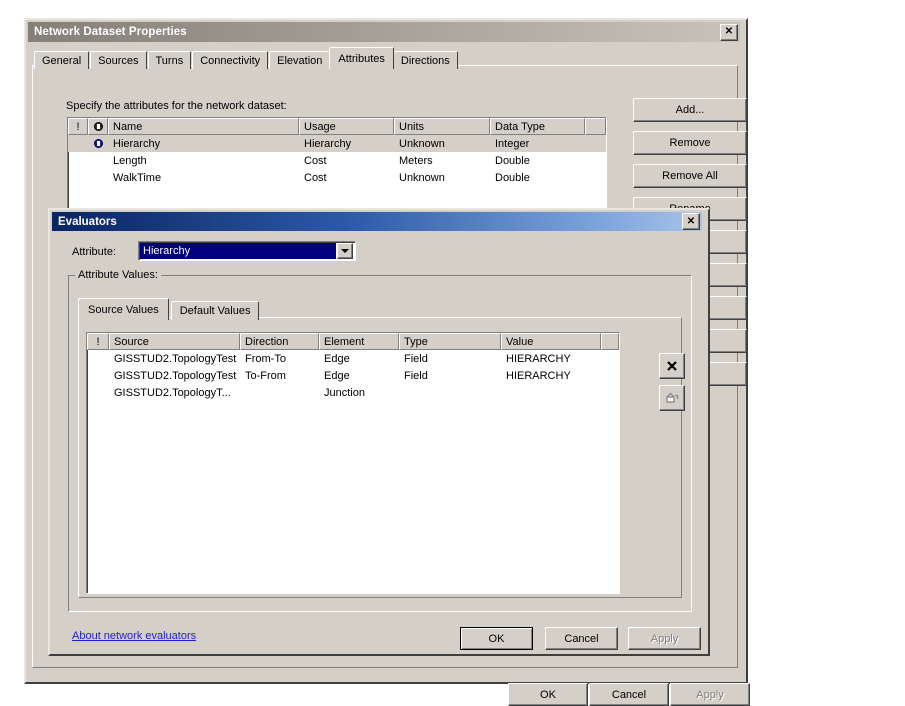  I want to click on table-row: GISSTUD2.TopologyT... Junction, so click(353, 392).